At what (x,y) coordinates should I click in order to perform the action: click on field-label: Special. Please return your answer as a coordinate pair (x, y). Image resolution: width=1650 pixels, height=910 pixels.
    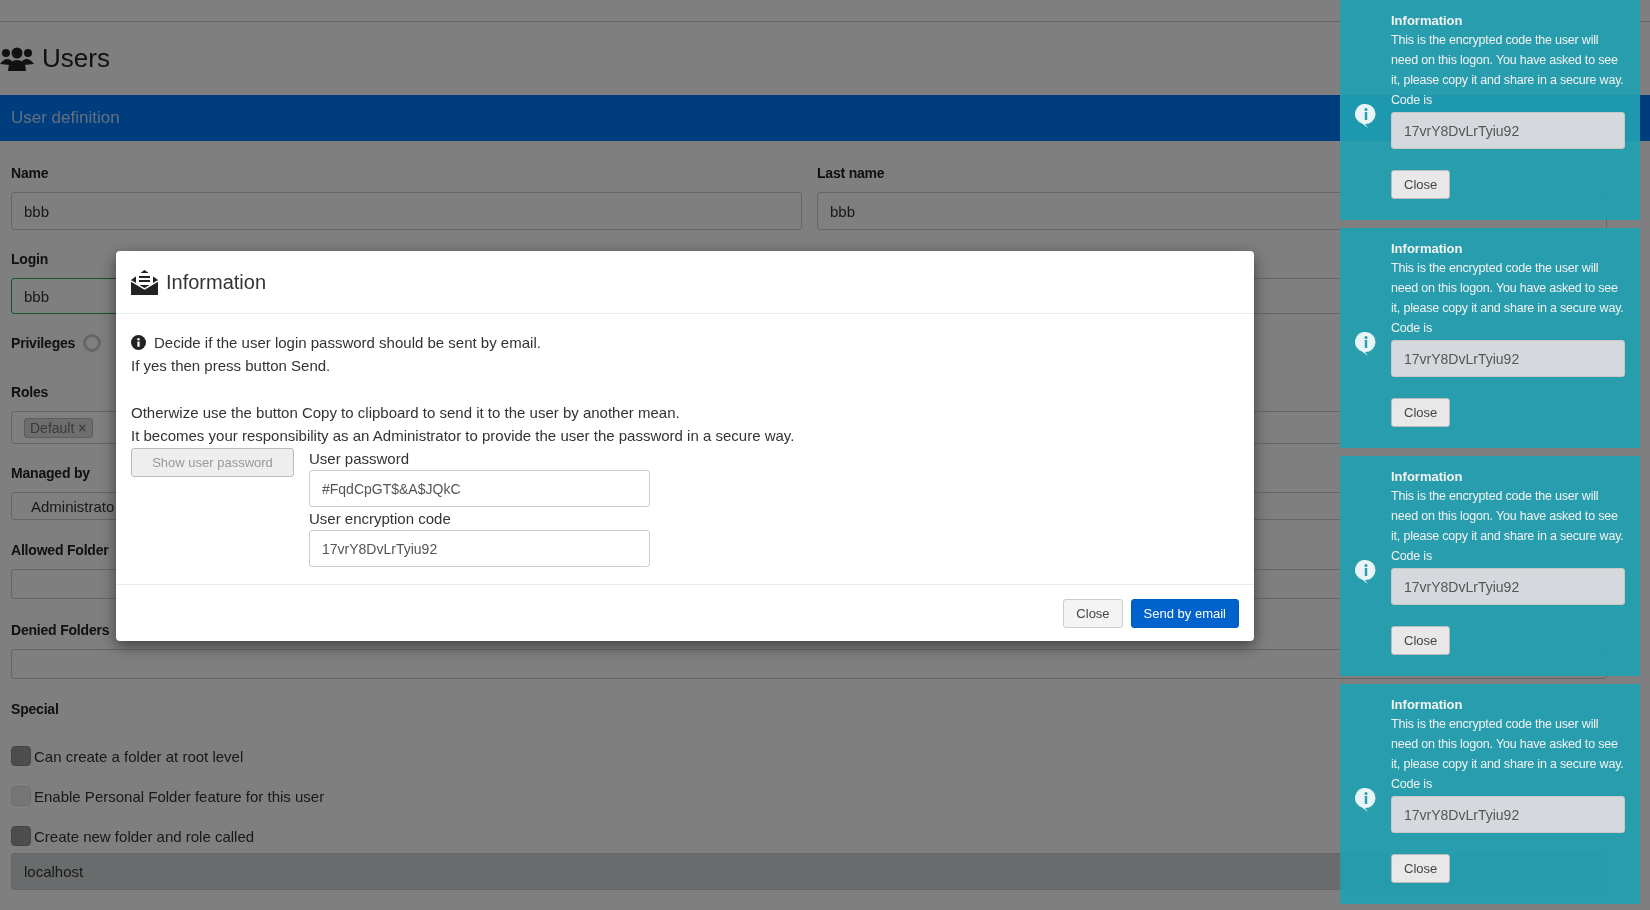
    Looking at the image, I should click on (35, 709).